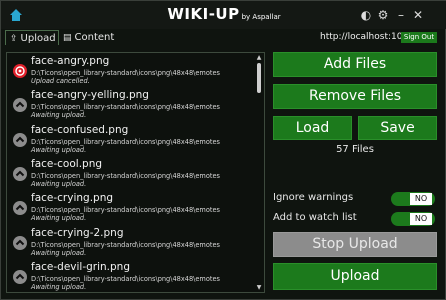 The width and height of the screenshot is (446, 300). Describe the element at coordinates (418, 15) in the screenshot. I see `close-icon: ✕` at that location.